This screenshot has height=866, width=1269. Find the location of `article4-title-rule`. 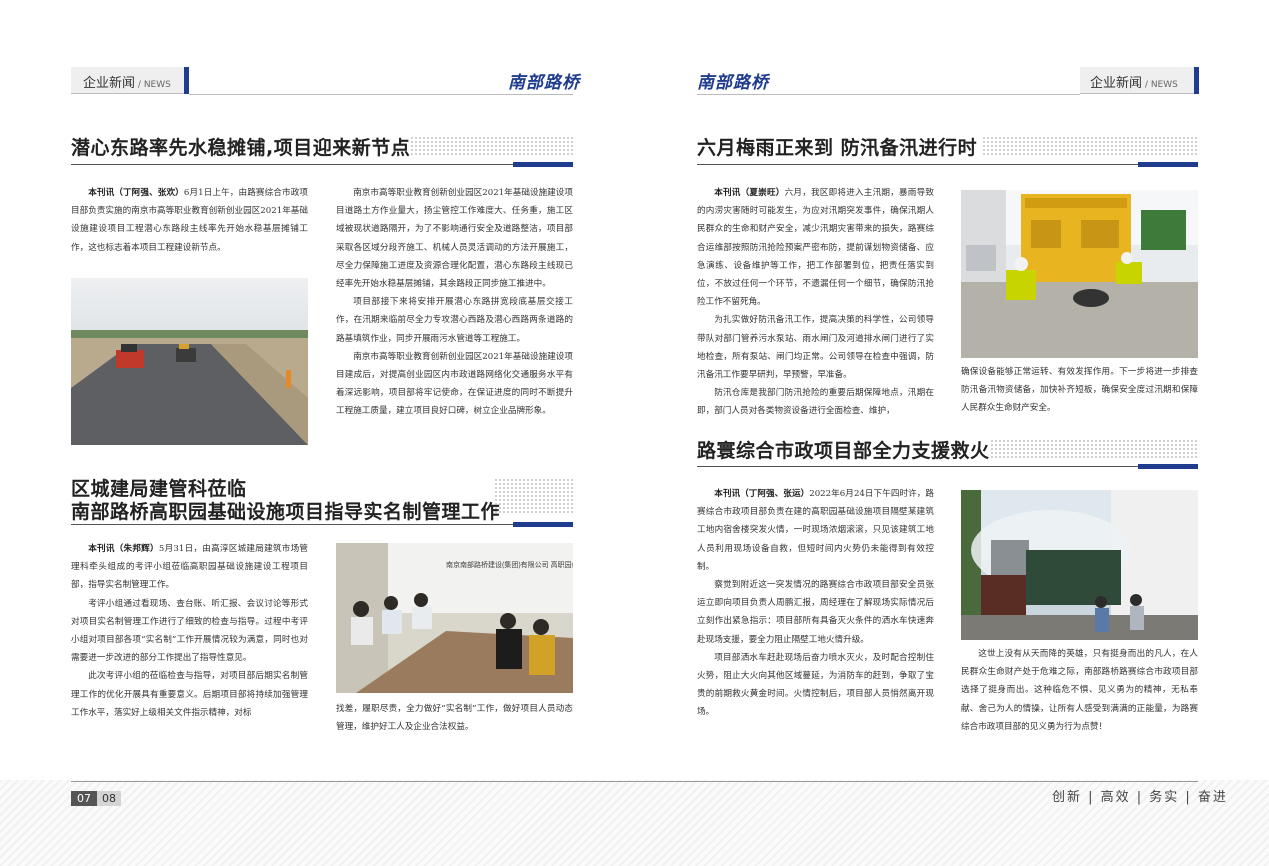

article4-title-rule is located at coordinates (947, 466).